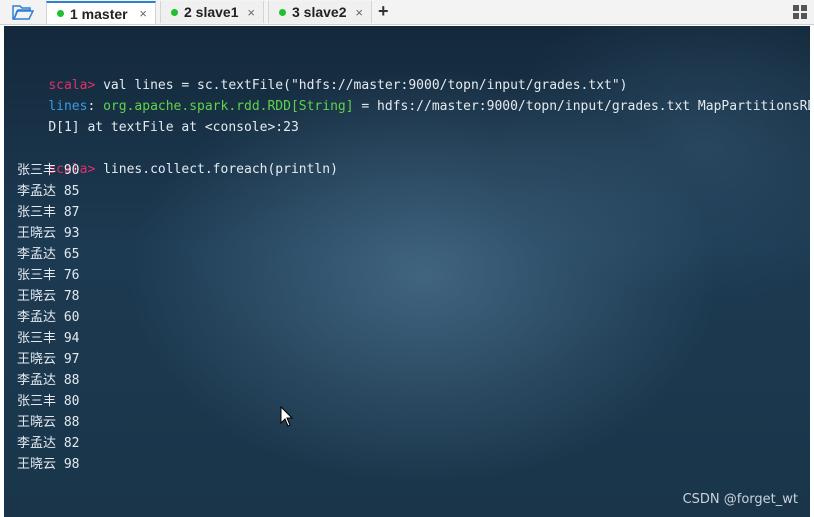 This screenshot has width=814, height=517. What do you see at coordinates (383, 11) in the screenshot?
I see `add-tab-button: +` at bounding box center [383, 11].